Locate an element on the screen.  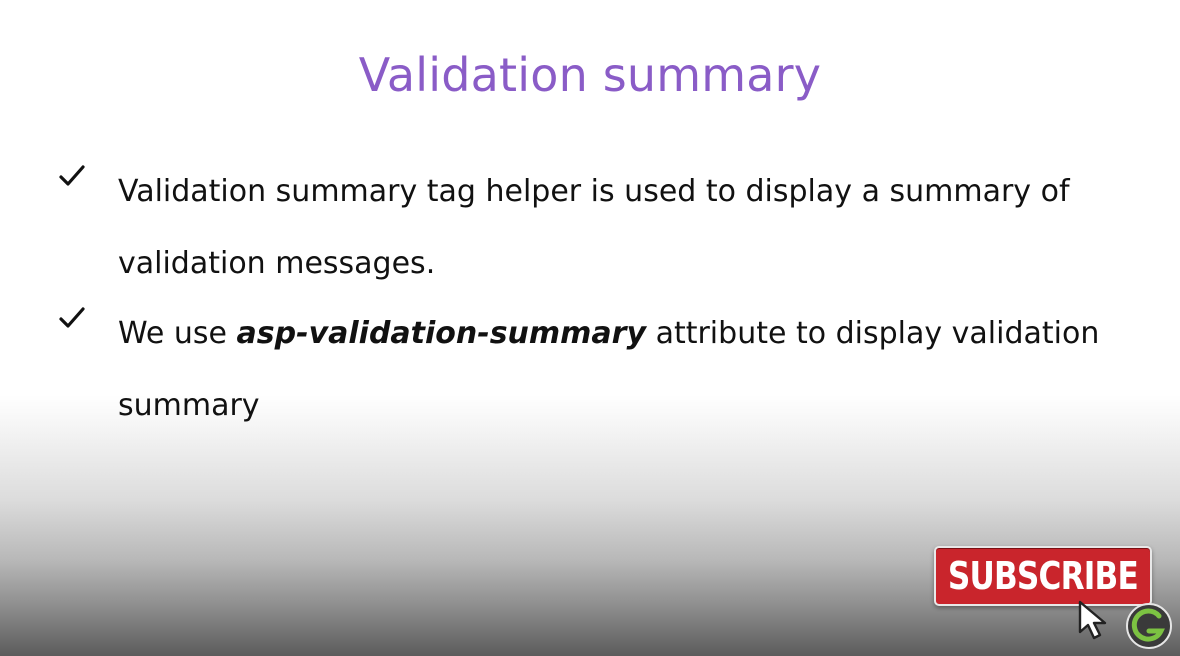
bullet-text-part: We use is located at coordinates (177, 333).